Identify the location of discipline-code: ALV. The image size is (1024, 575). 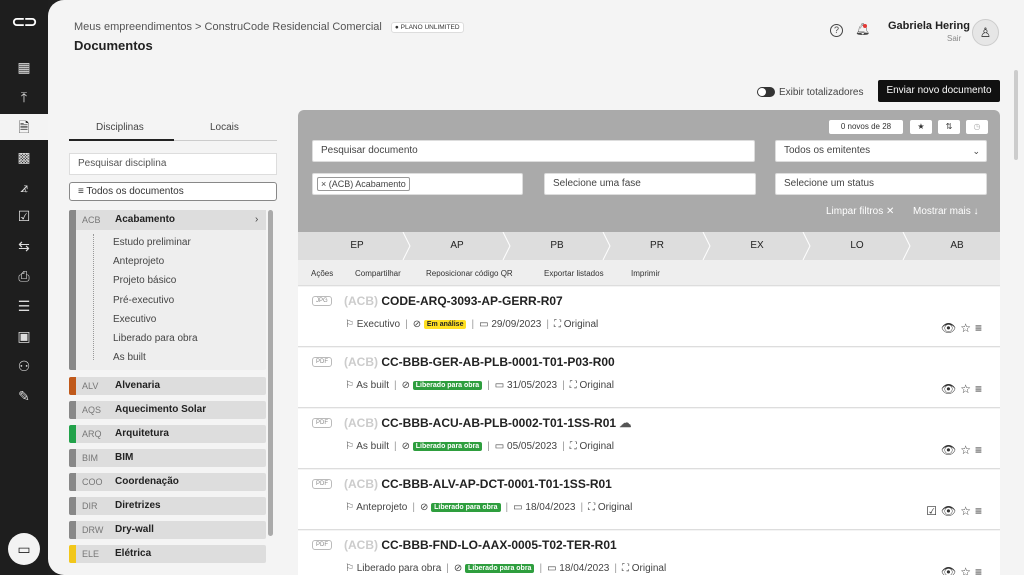
(90, 386).